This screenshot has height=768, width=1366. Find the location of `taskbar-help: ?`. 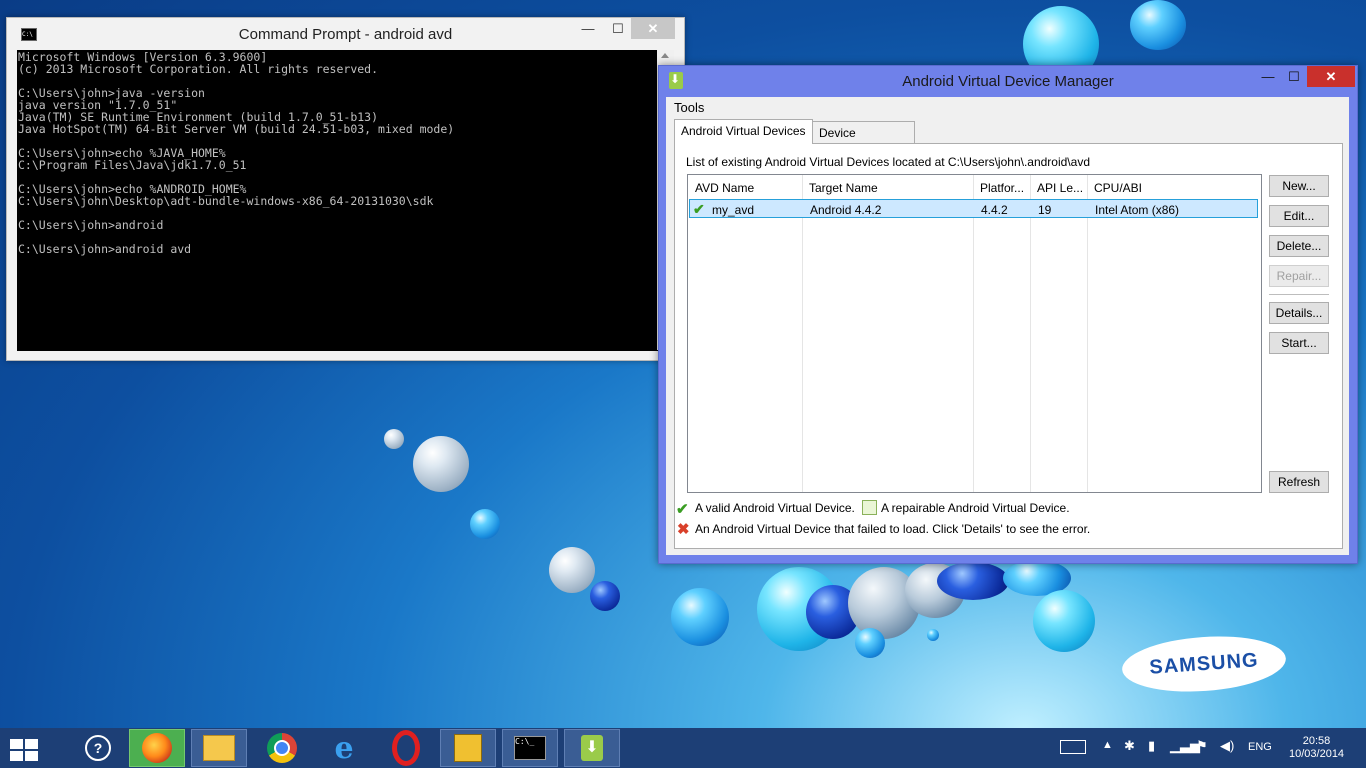

taskbar-help: ? is located at coordinates (98, 748).